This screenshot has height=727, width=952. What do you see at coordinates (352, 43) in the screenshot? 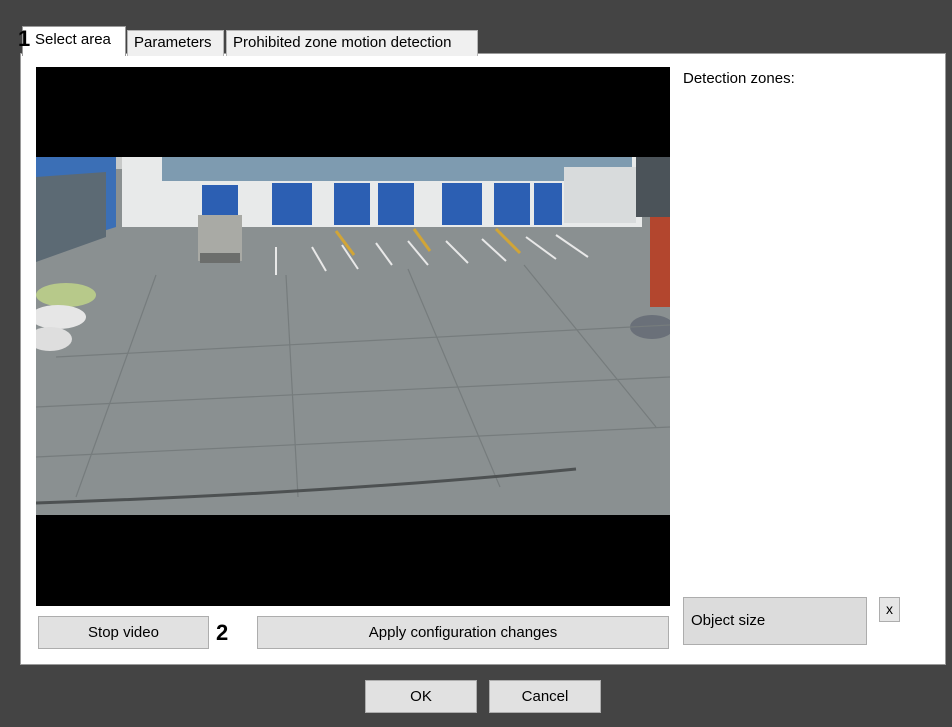
I see `tab-prohibited-zone-motion-detection: Prohibited zone motion detection` at bounding box center [352, 43].